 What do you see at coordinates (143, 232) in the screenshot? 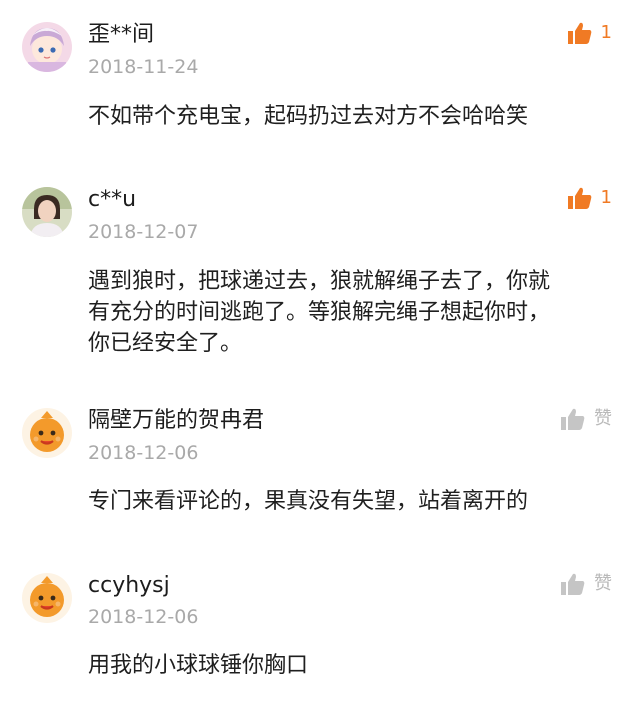
I see `comment-date: 2018-12-07` at bounding box center [143, 232].